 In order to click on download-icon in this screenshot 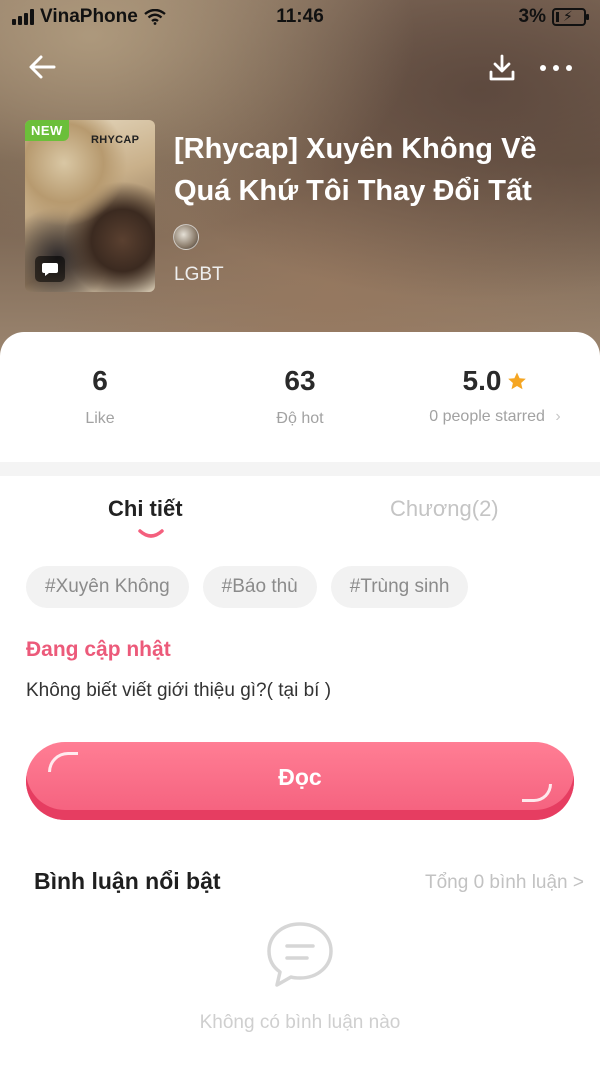, I will do `click(502, 68)`.